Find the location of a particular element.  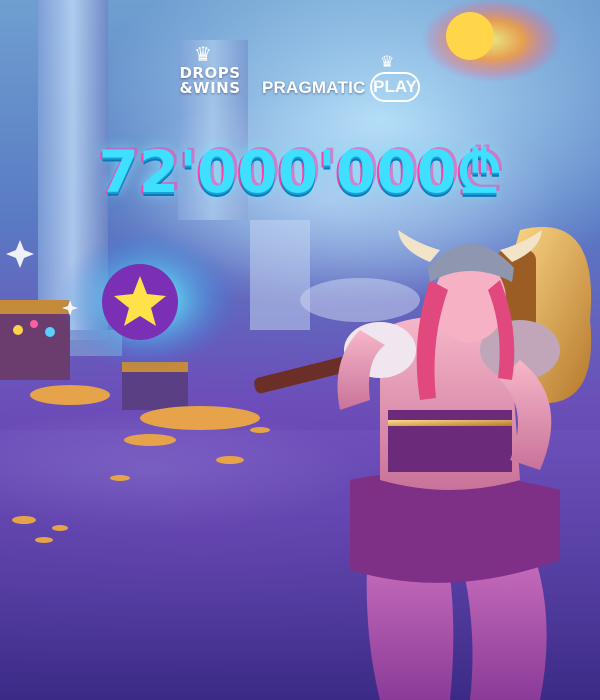

provider-name: PRAGMATIC is located at coordinates (314, 87).